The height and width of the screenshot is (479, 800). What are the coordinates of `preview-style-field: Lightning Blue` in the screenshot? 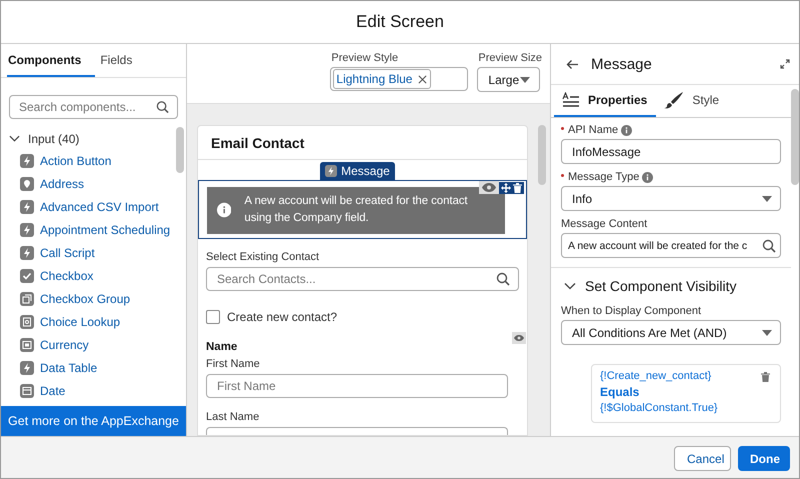 It's located at (399, 79).